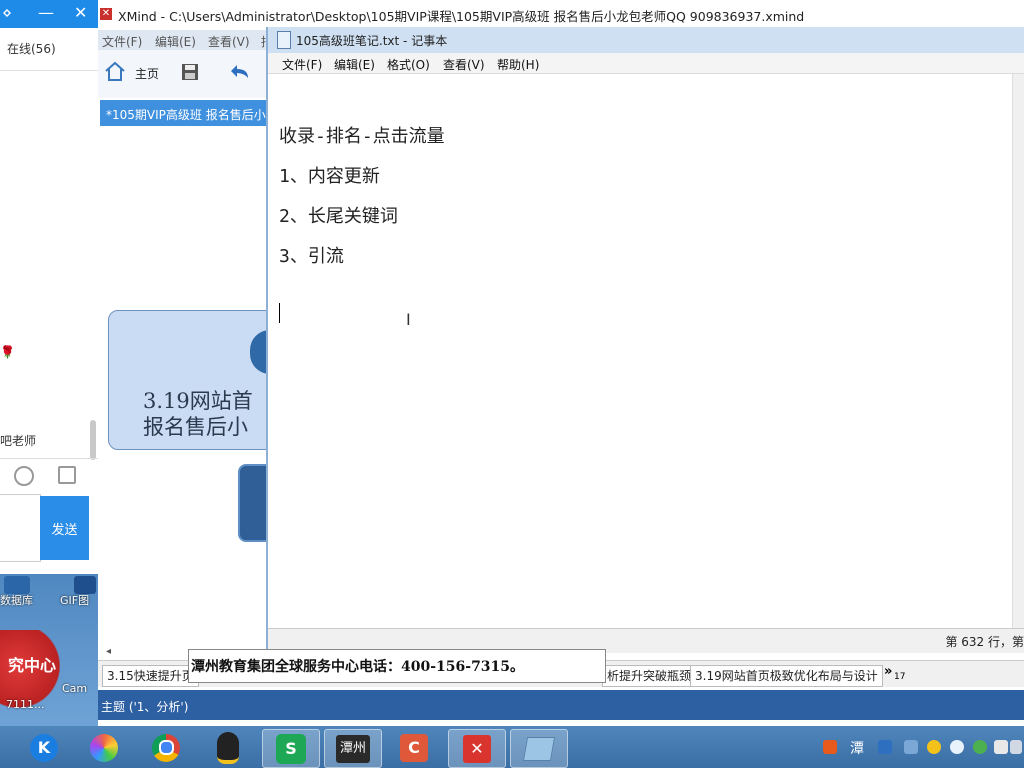 Image resolution: width=1024 pixels, height=768 pixels. Describe the element at coordinates (64, 528) in the screenshot. I see `send-button: 发送` at that location.